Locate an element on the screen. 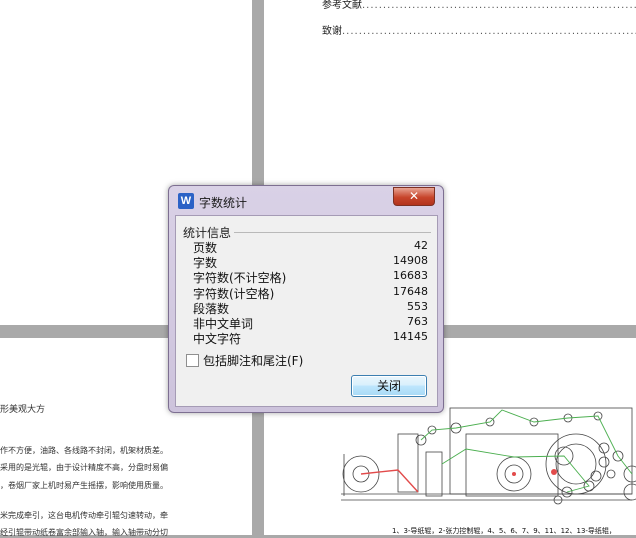 Image resolution: width=636 pixels, height=538 pixels. stat-value: 42 is located at coordinates (421, 245).